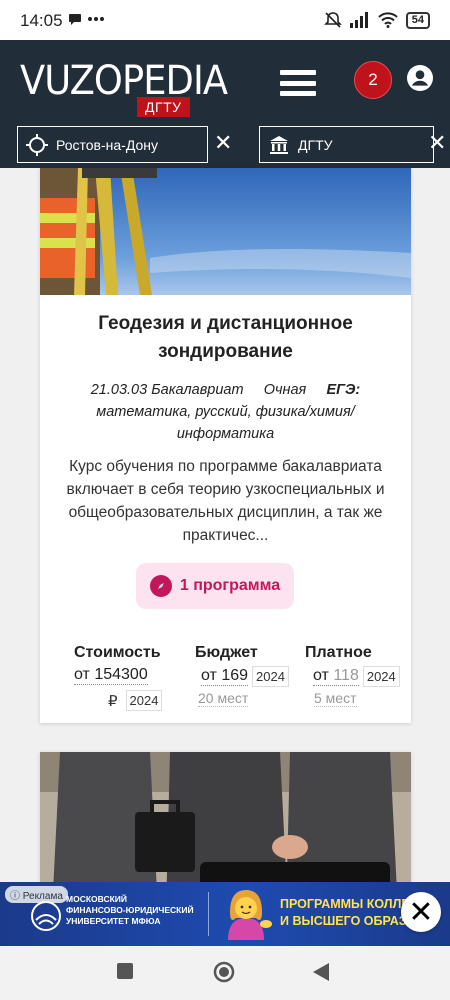 The image size is (450, 1000). Describe the element at coordinates (113, 701) in the screenshot. I see `currency-symbol: ₽` at that location.